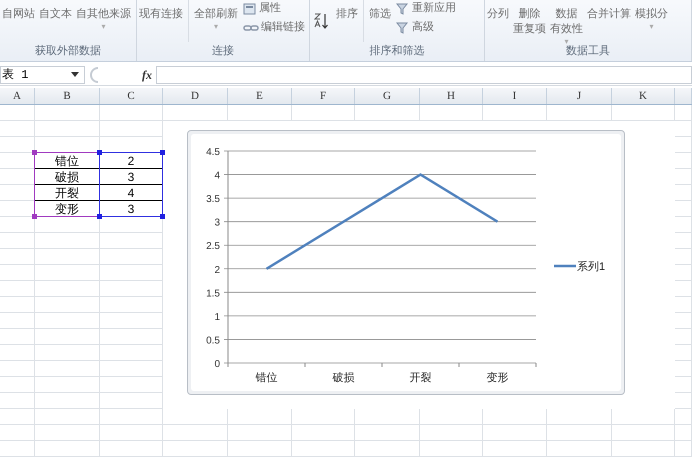  What do you see at coordinates (424, 75) in the screenshot?
I see `formula-input` at bounding box center [424, 75].